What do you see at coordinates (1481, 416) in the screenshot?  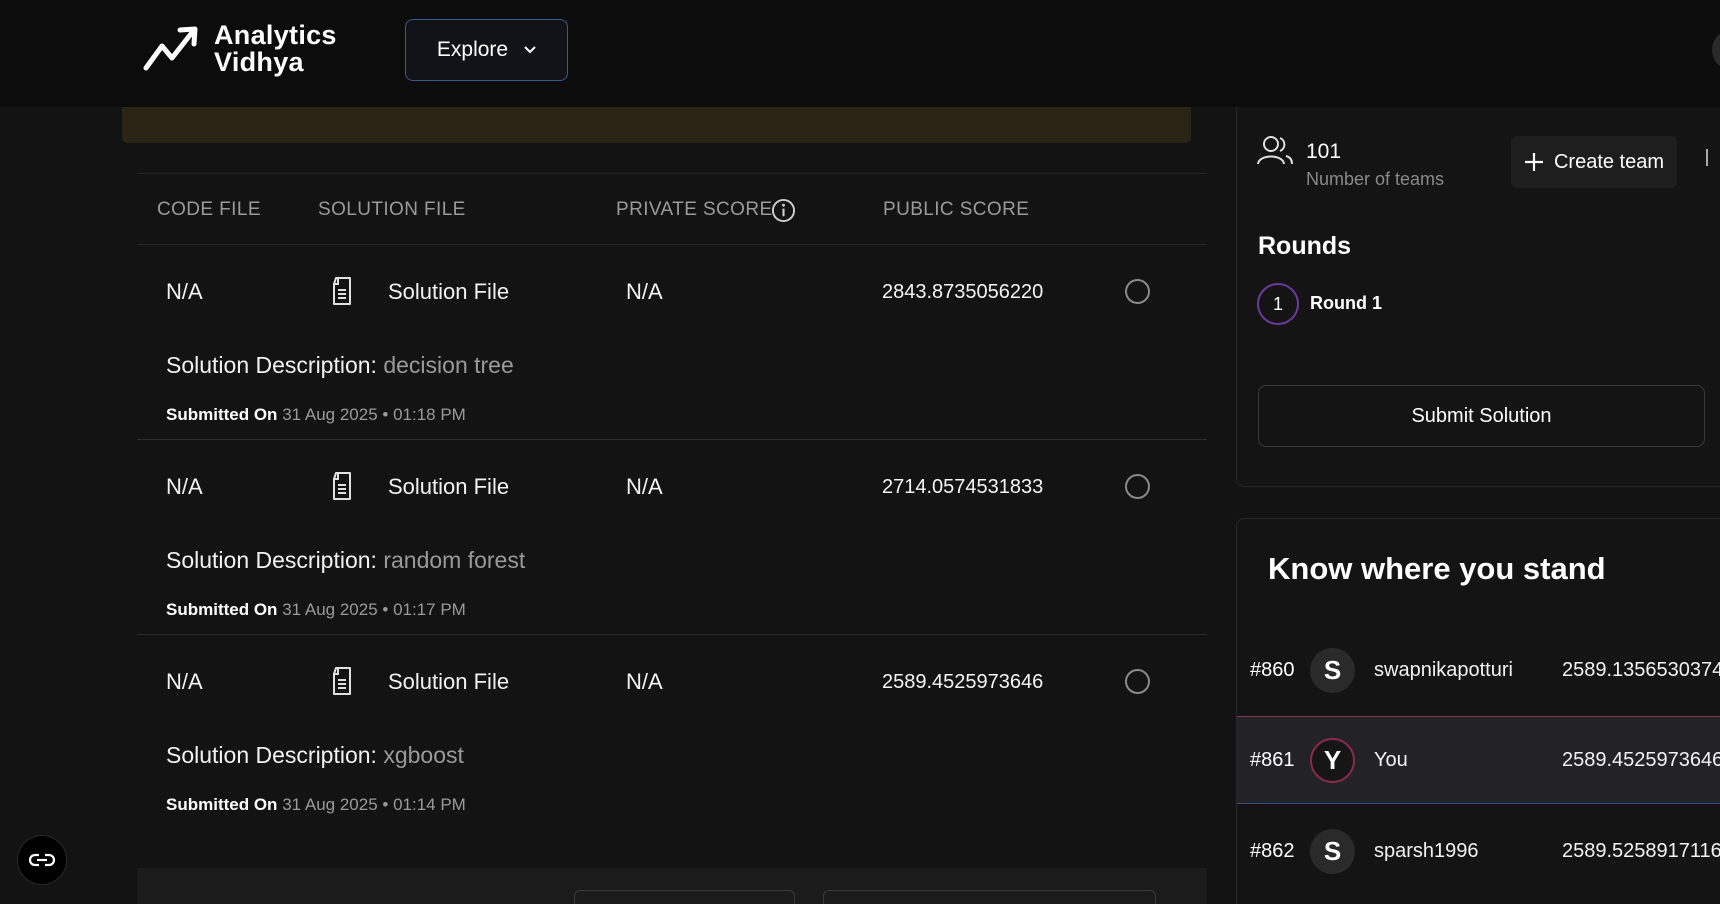 I see `submit-solution-button: Submit Solution` at bounding box center [1481, 416].